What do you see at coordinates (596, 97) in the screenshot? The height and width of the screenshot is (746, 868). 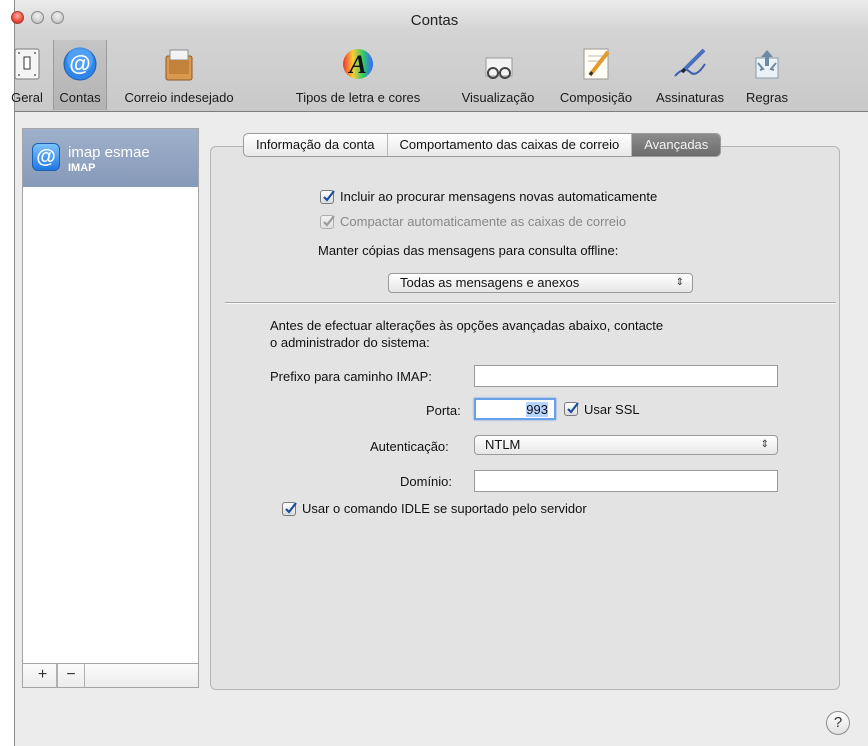 I see `toolbar-label-composicao: Composição` at bounding box center [596, 97].